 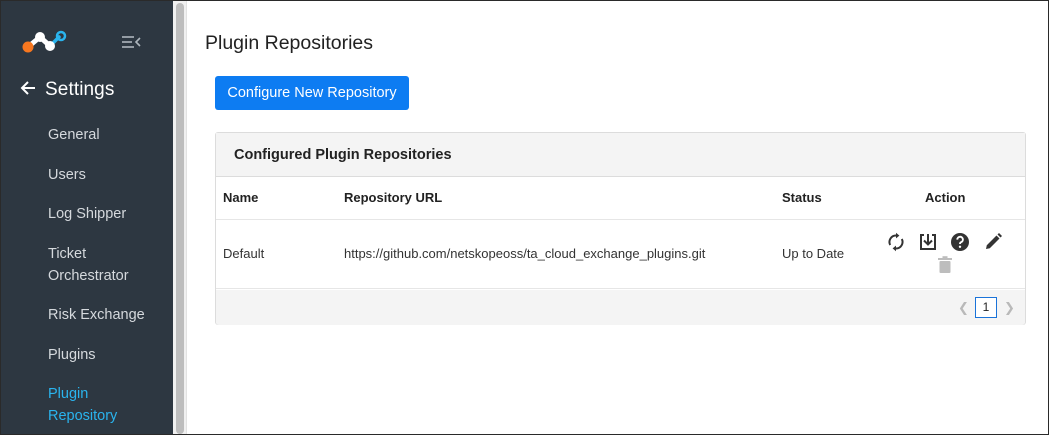 I want to click on chevron-right-icon: ❯, so click(x=1009, y=308).